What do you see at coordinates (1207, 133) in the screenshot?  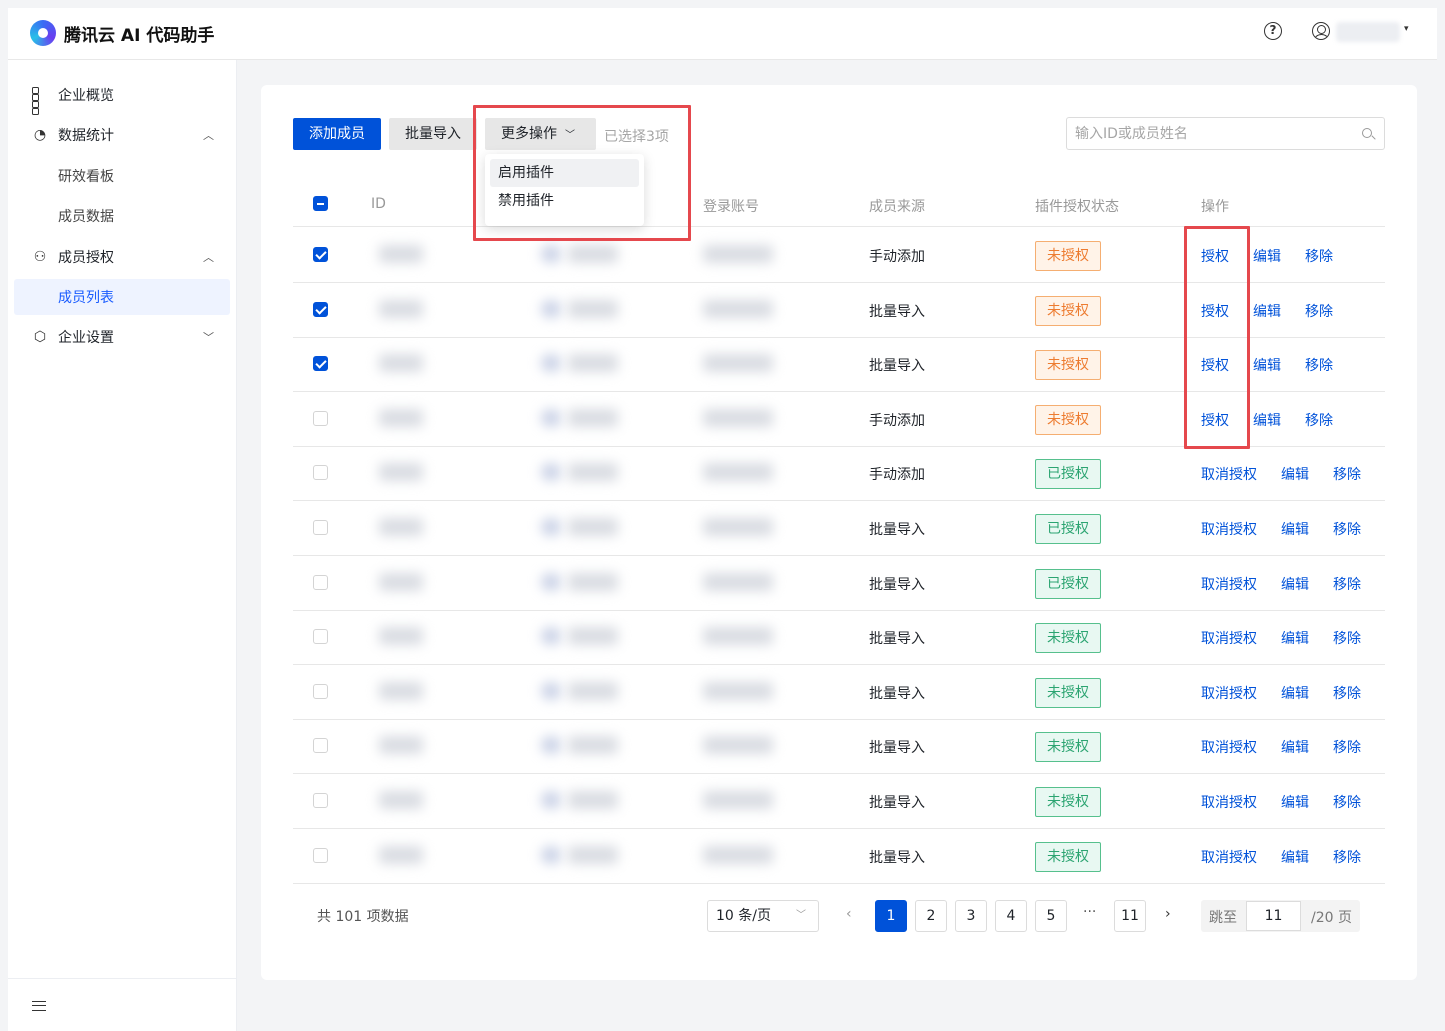 I see `search-input` at bounding box center [1207, 133].